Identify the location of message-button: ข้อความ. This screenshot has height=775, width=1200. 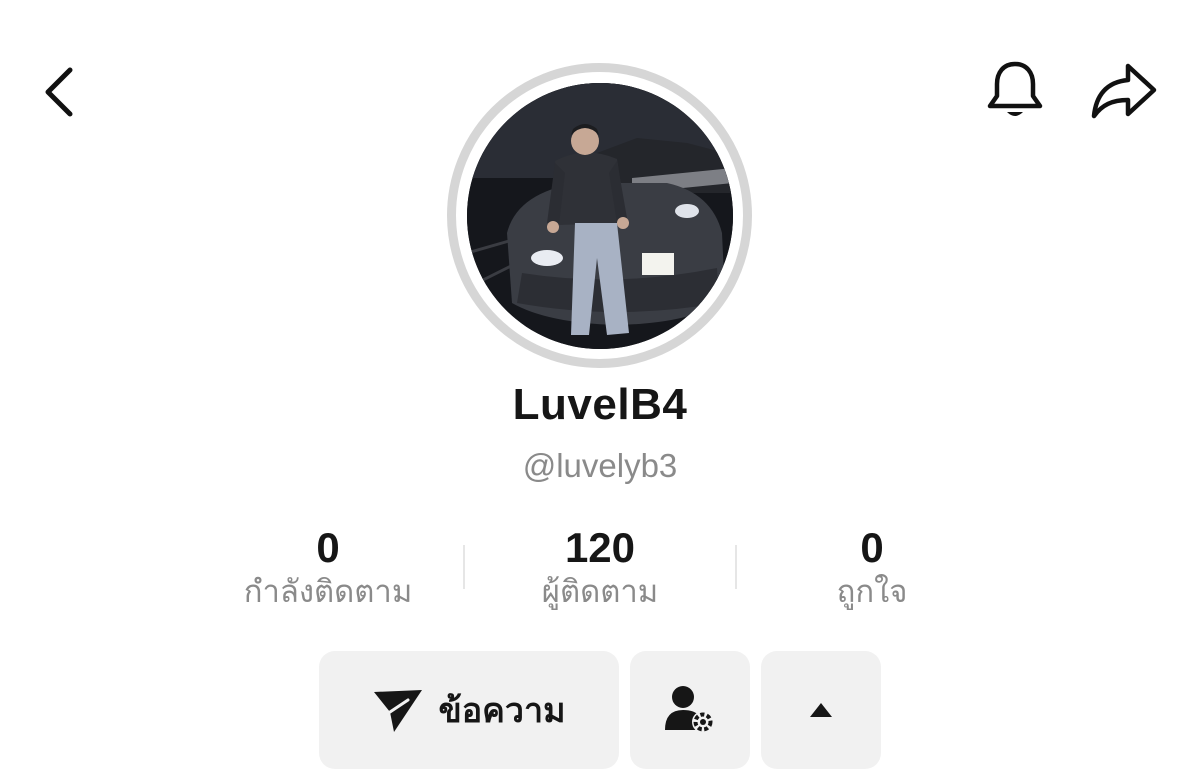
(469, 710).